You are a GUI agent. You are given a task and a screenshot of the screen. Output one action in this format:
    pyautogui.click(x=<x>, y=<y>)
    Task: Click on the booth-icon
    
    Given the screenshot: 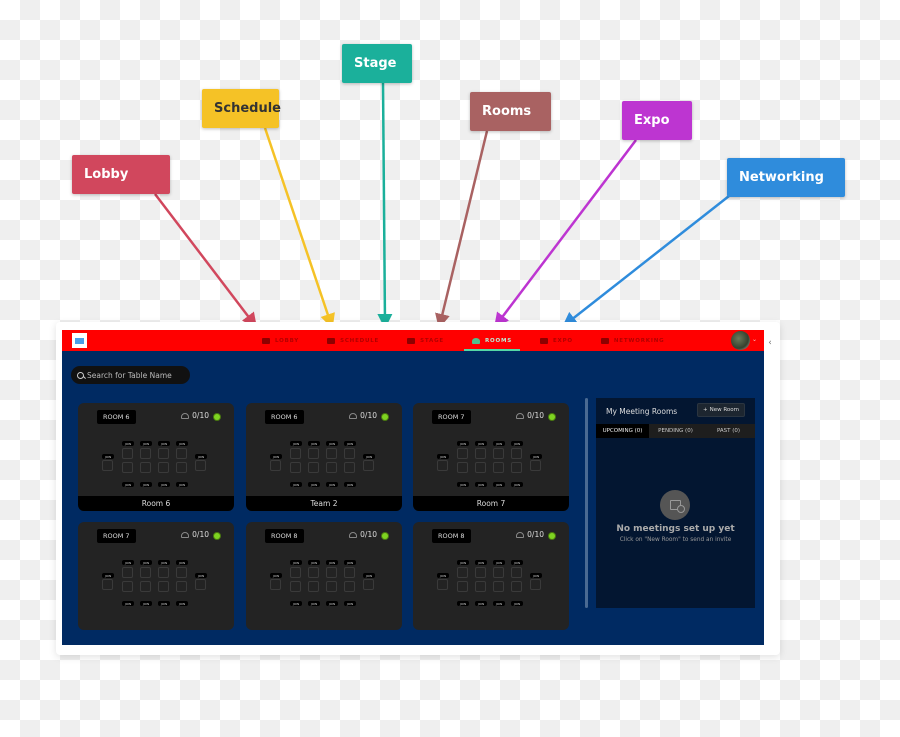 What is the action you would take?
    pyautogui.click(x=543, y=340)
    